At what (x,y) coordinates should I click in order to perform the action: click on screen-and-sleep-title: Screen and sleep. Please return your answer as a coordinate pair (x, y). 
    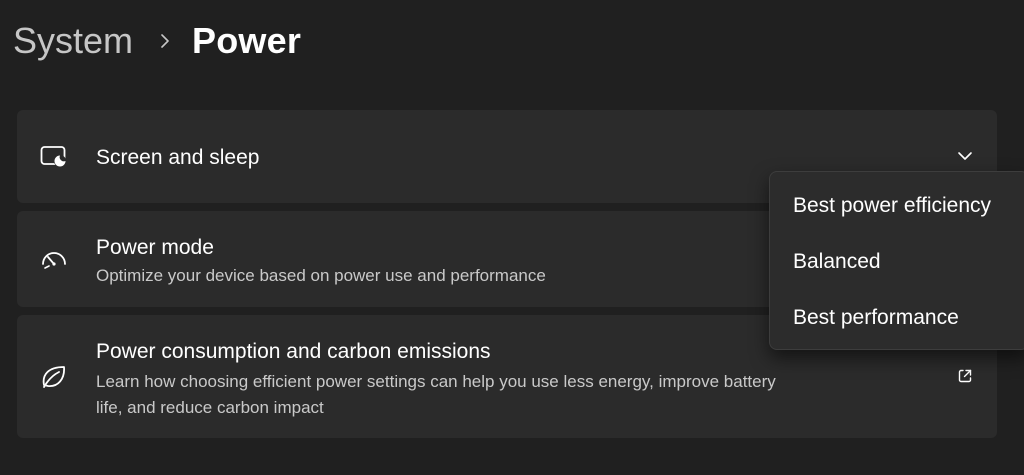
    Looking at the image, I should click on (178, 157).